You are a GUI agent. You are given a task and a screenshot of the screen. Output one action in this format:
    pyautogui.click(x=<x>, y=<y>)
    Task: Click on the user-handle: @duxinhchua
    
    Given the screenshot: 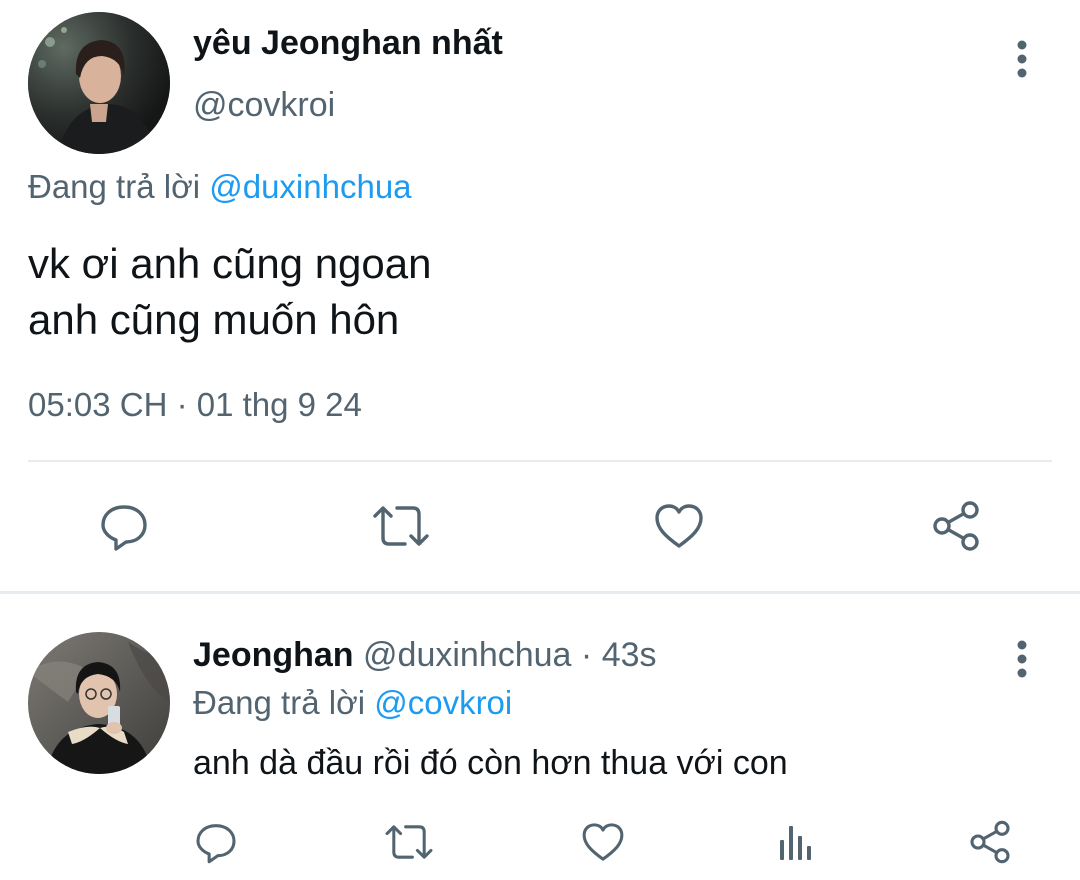 What is the action you would take?
    pyautogui.click(x=467, y=655)
    